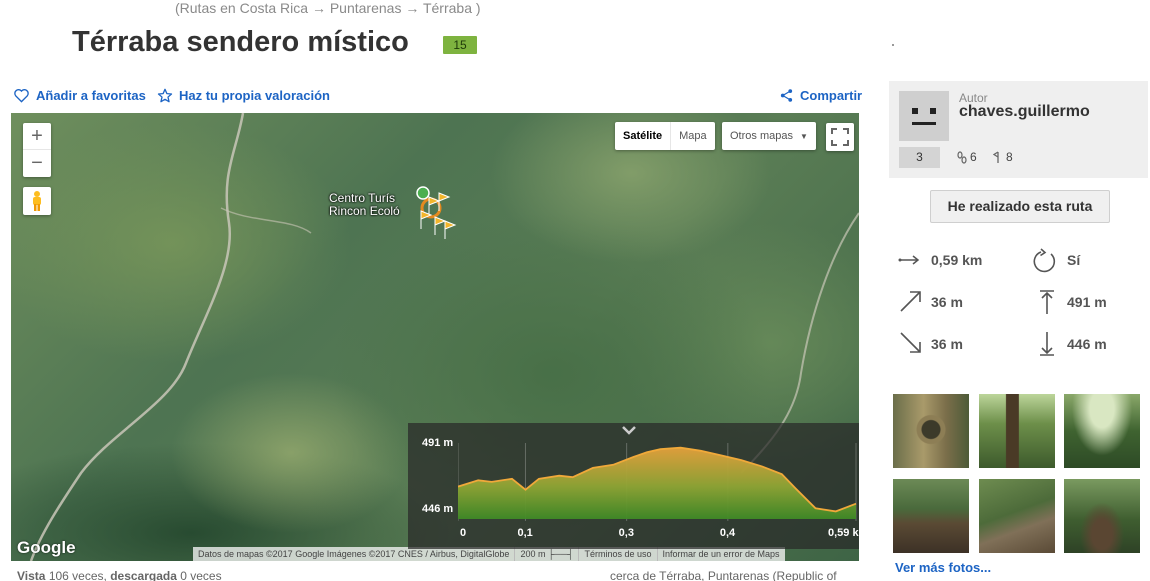  Describe the element at coordinates (240, 42) in the screenshot. I see `page-title: Térraba sendero místico` at that location.